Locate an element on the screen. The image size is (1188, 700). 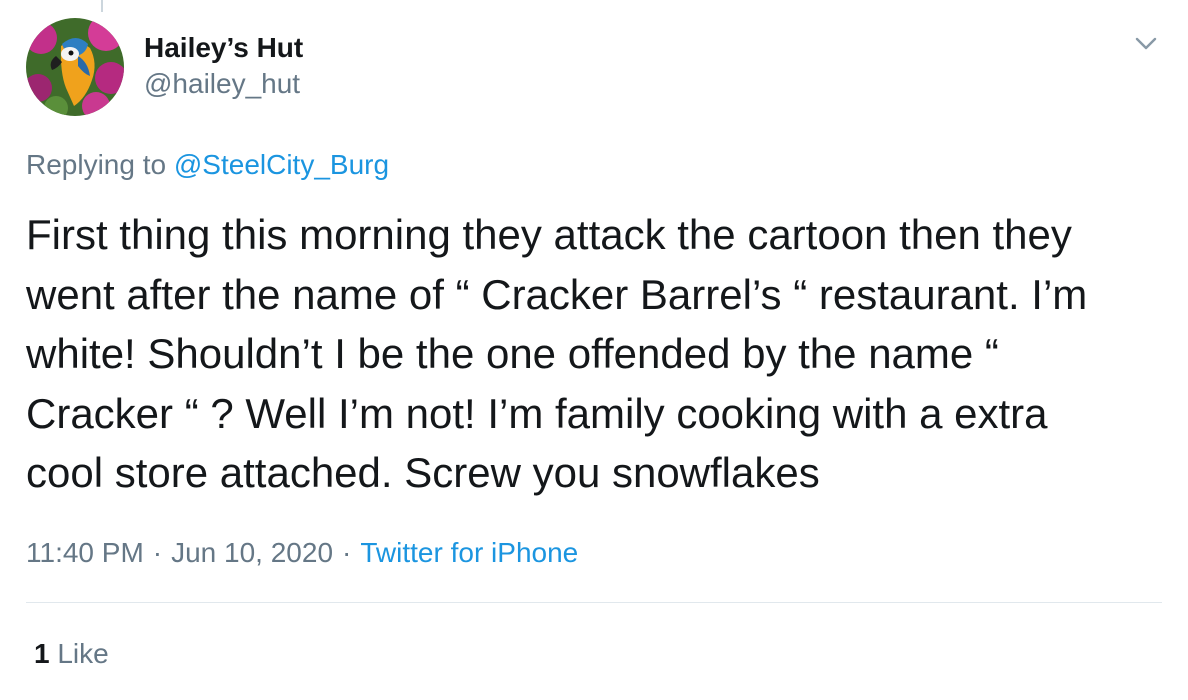
user-handle: @hailey_hut is located at coordinates (223, 84).